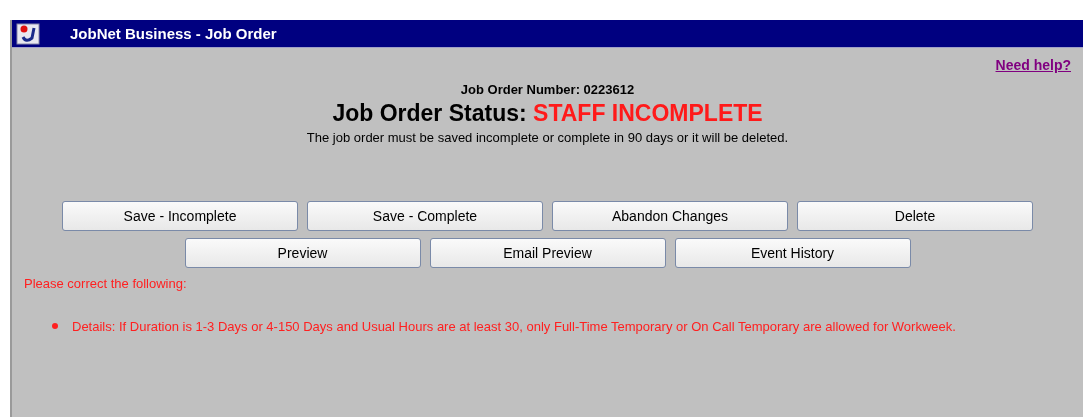  Describe the element at coordinates (792, 253) in the screenshot. I see `action-button: Event History` at that location.